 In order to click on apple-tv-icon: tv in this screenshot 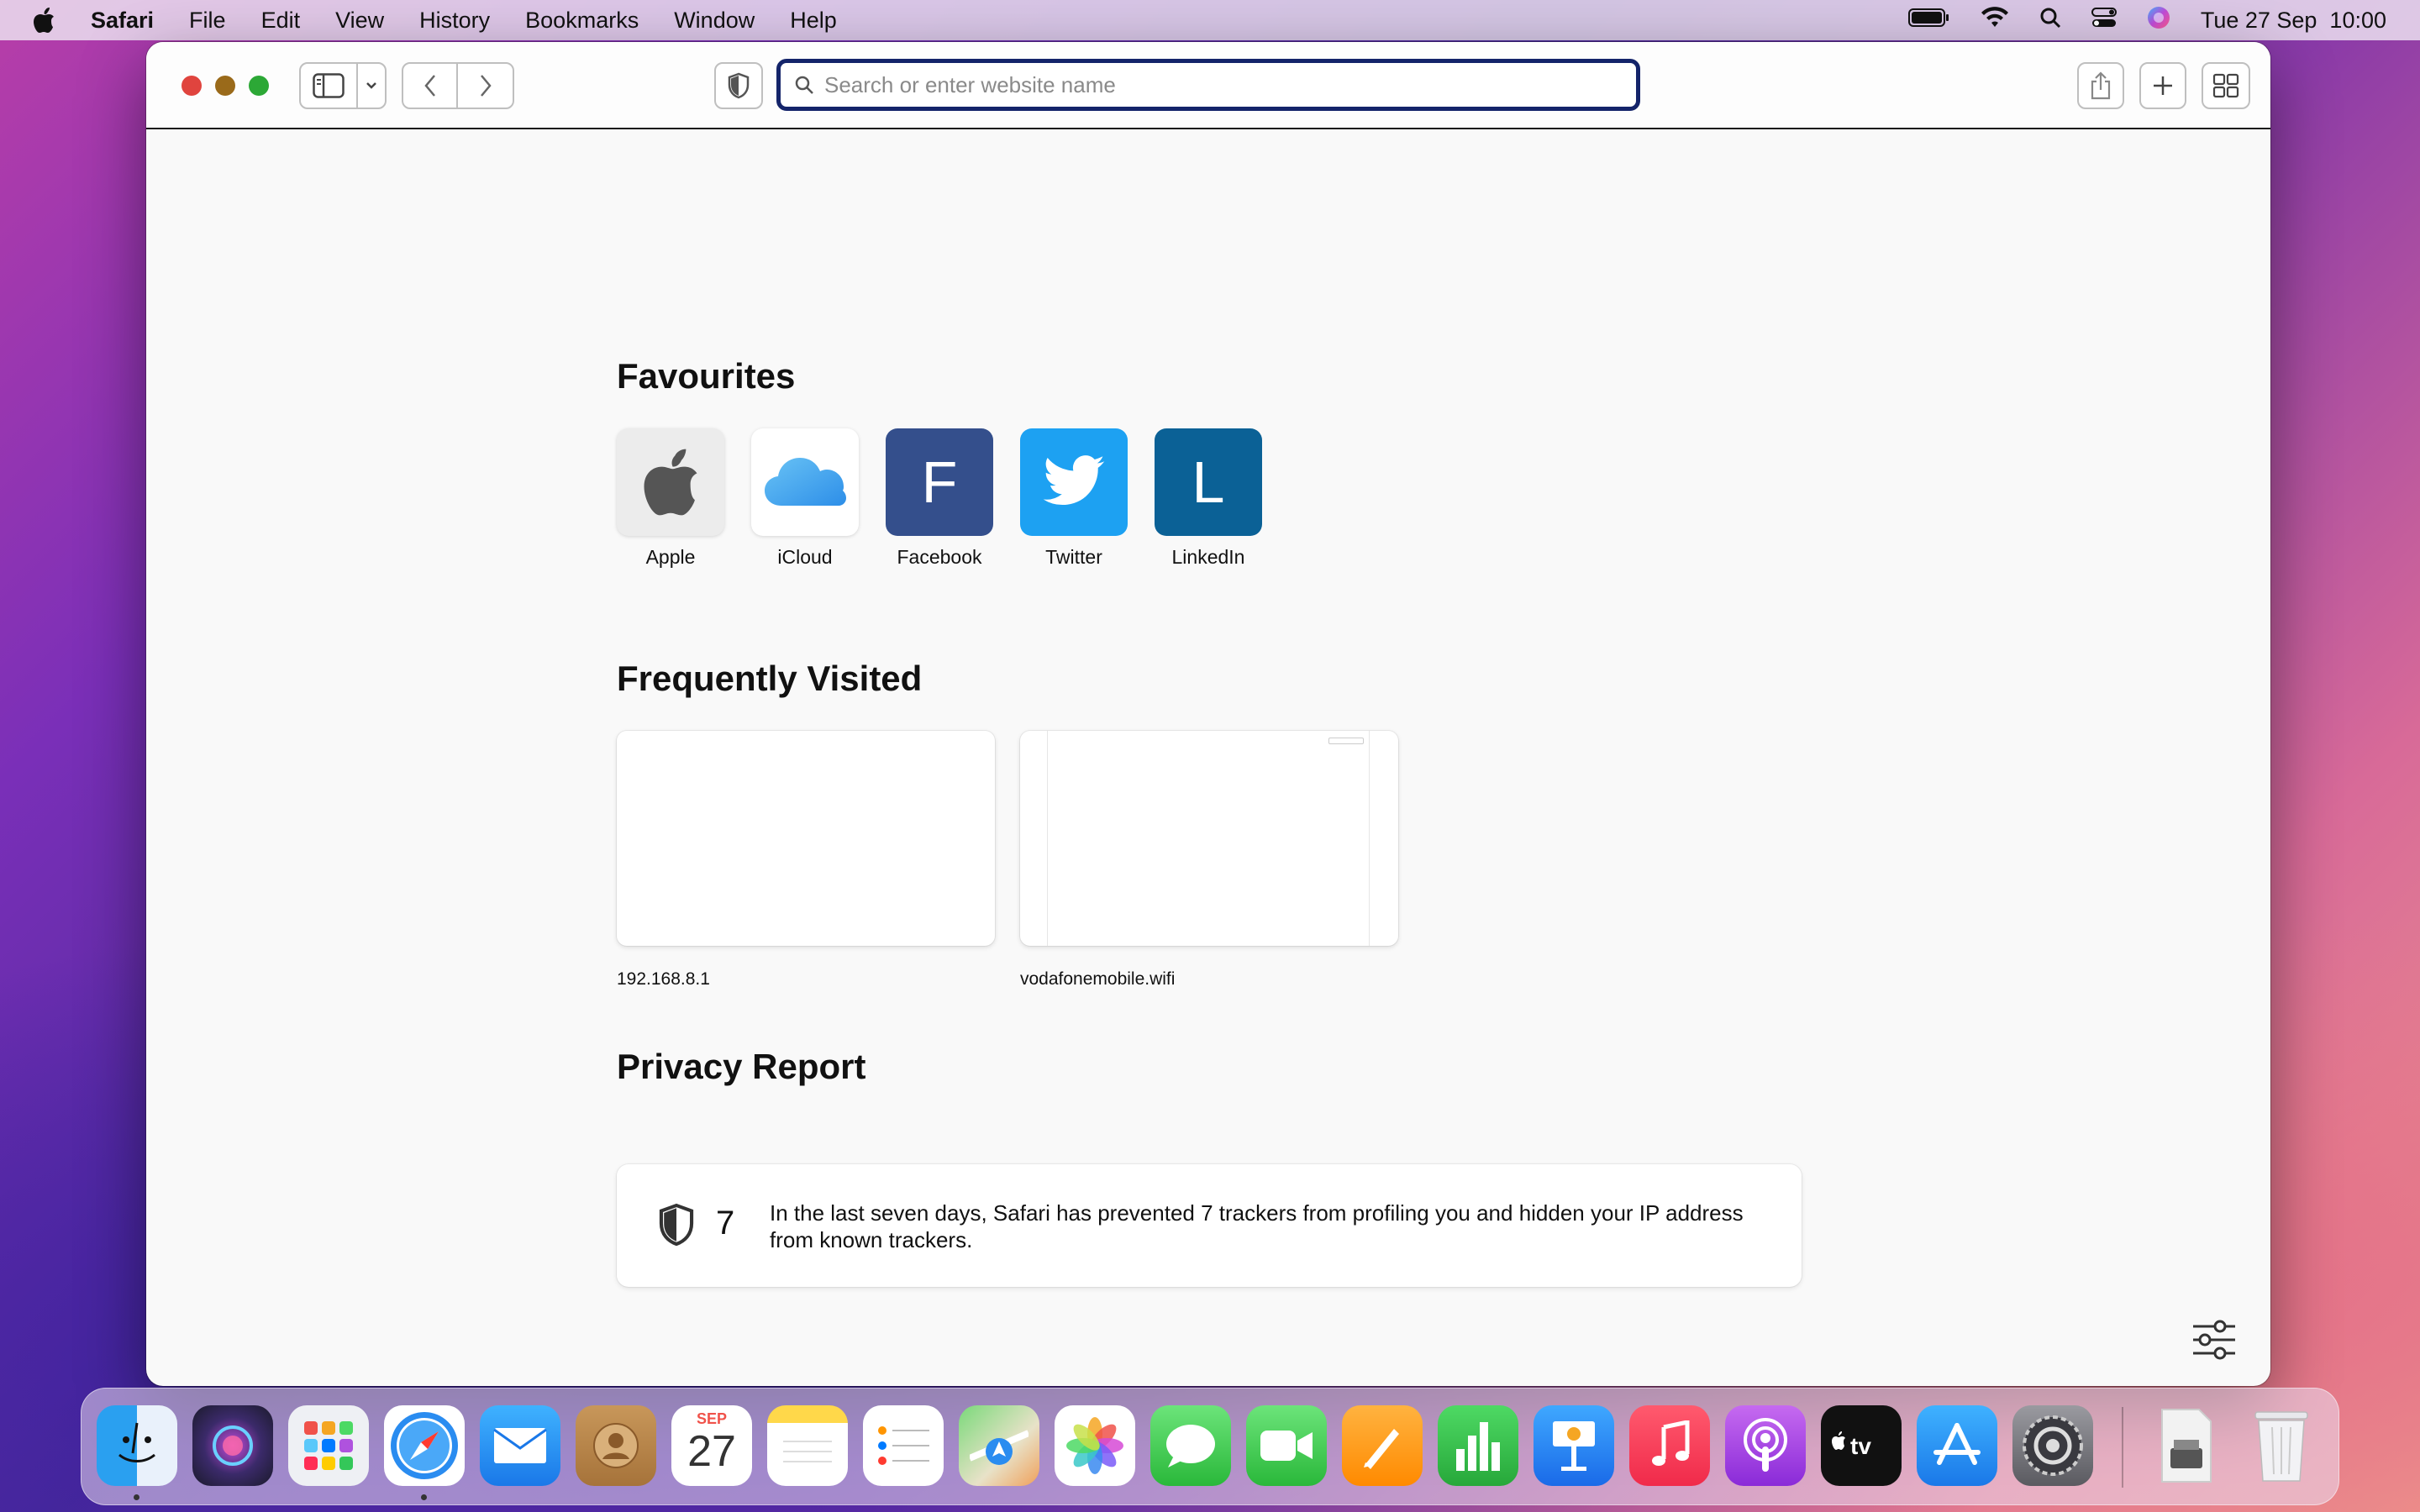, I will do `click(1862, 1445)`.